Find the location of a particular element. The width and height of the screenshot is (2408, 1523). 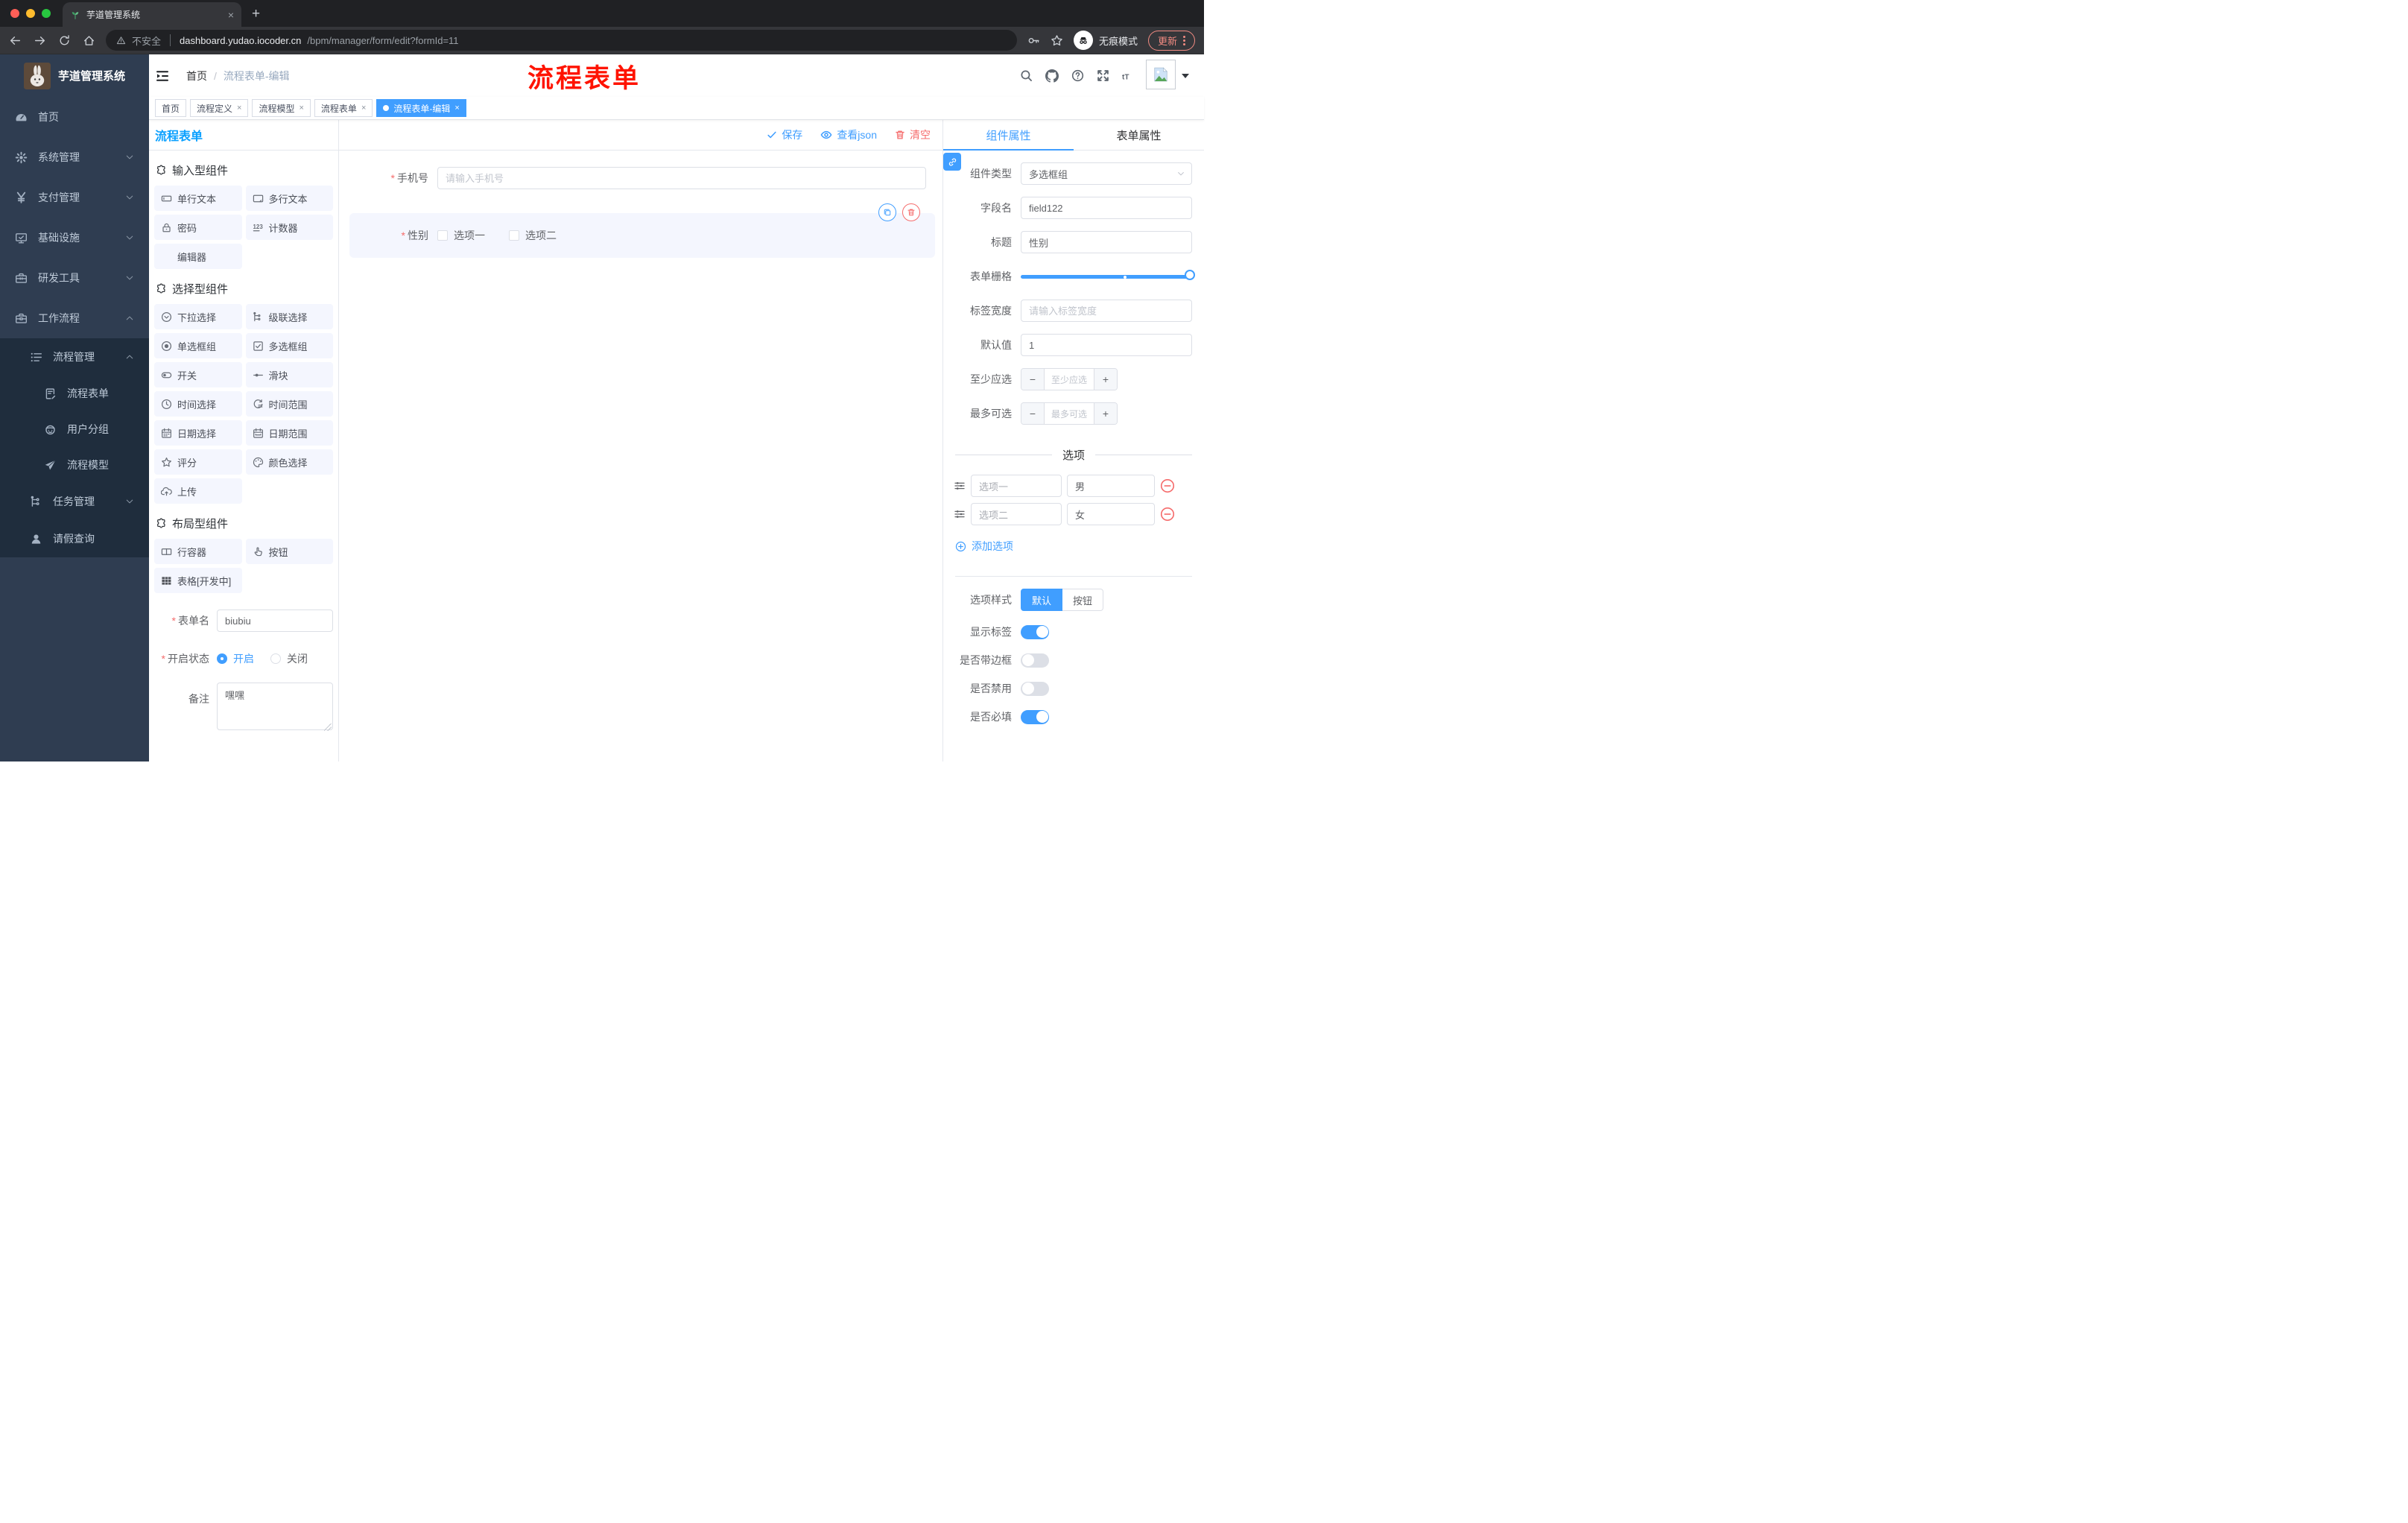

browser-tab: 芋道管理系统 × is located at coordinates (152, 15).